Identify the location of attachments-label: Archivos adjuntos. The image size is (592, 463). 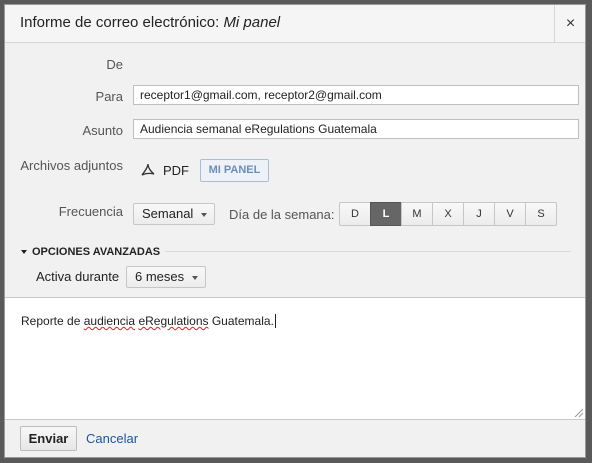
(71, 165).